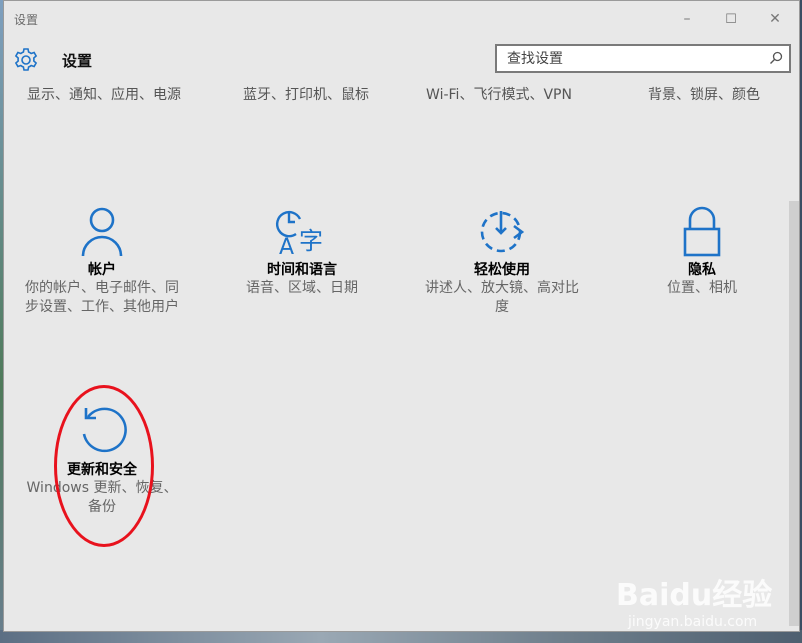 The image size is (802, 643). Describe the element at coordinates (102, 297) in the screenshot. I see `tile-accounts-desc: 你的帐户、电子邮件、同步设置、工作、其他用户` at that location.